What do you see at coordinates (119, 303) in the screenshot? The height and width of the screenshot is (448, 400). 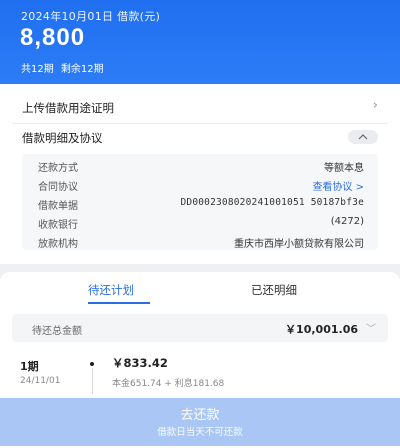 I see `active-tab-indicator` at bounding box center [119, 303].